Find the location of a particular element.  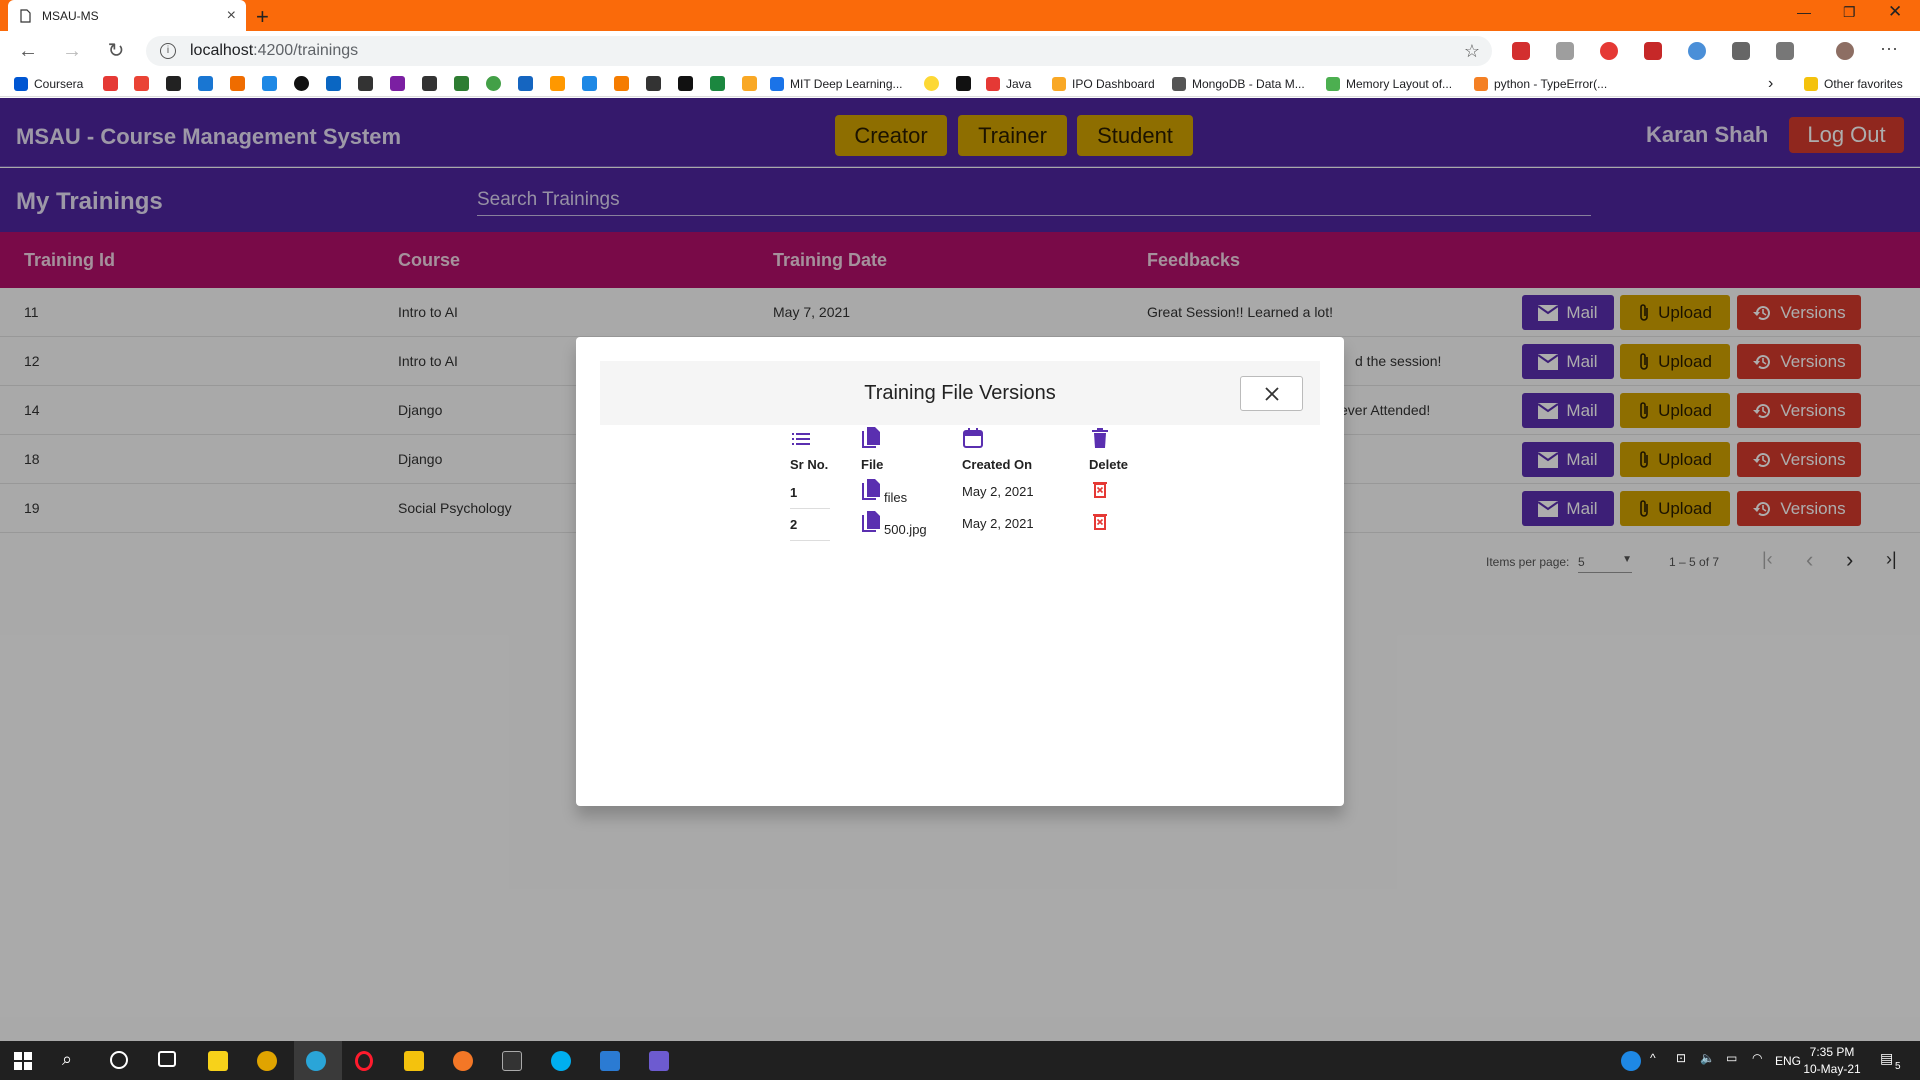

linkedin-icon is located at coordinates (333, 83).